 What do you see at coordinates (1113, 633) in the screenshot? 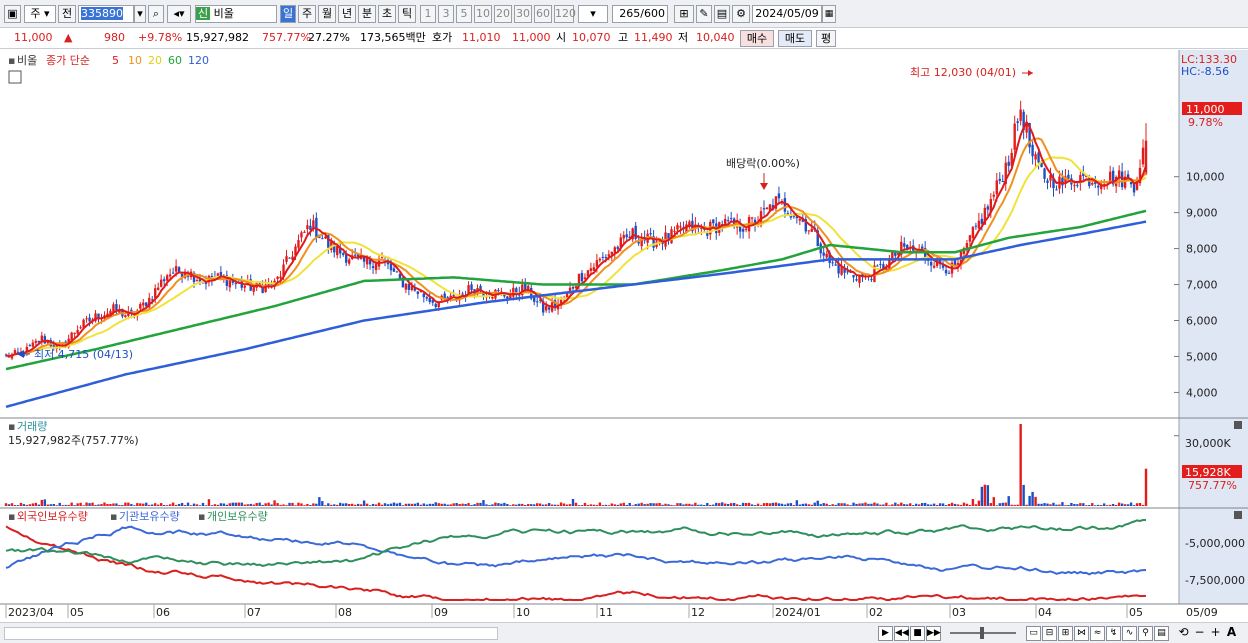
I see `tool4-icon: ↯` at bounding box center [1113, 633].